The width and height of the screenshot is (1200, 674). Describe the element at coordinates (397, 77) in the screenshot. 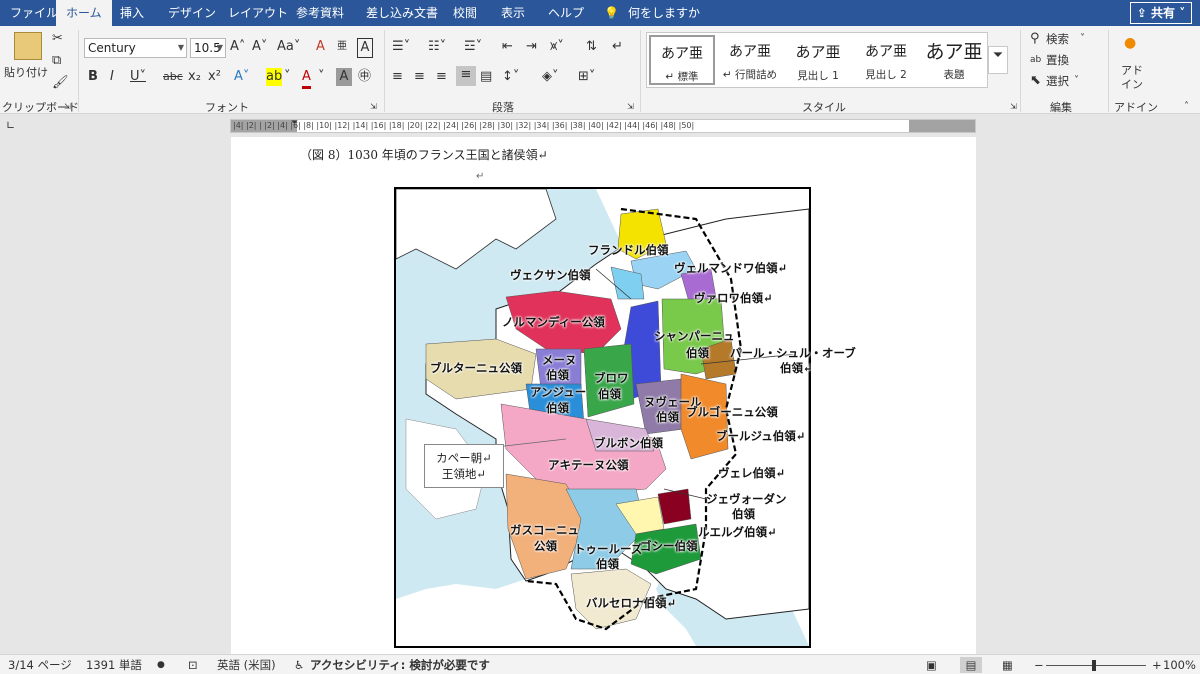

I see `align-left-icon: ≡` at that location.